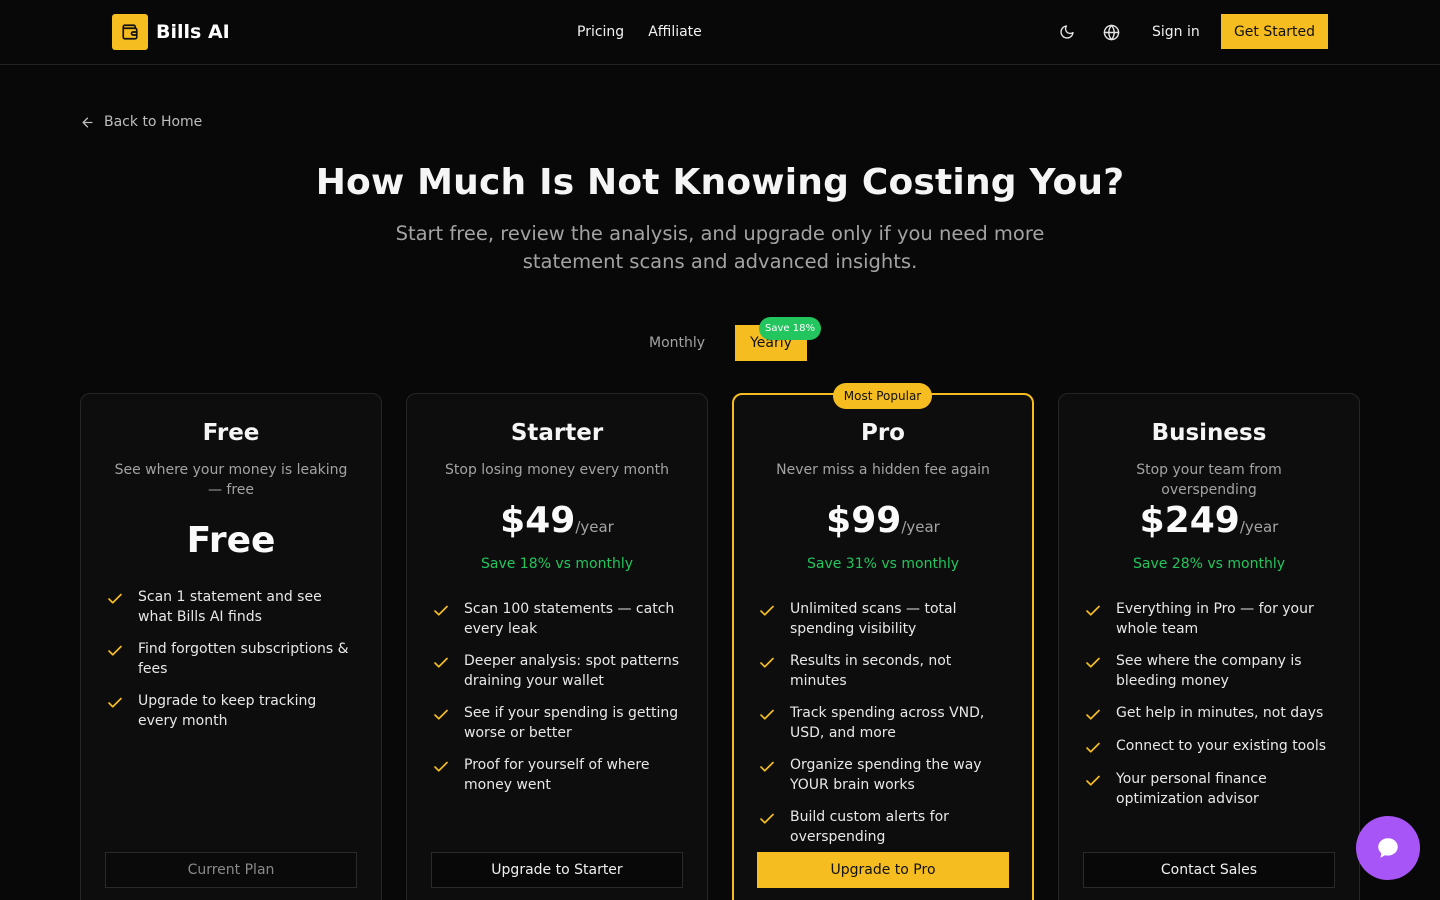 This screenshot has width=1440, height=900. What do you see at coordinates (231, 480) in the screenshot?
I see `plan-description: See where your money is leaking — free` at bounding box center [231, 480].